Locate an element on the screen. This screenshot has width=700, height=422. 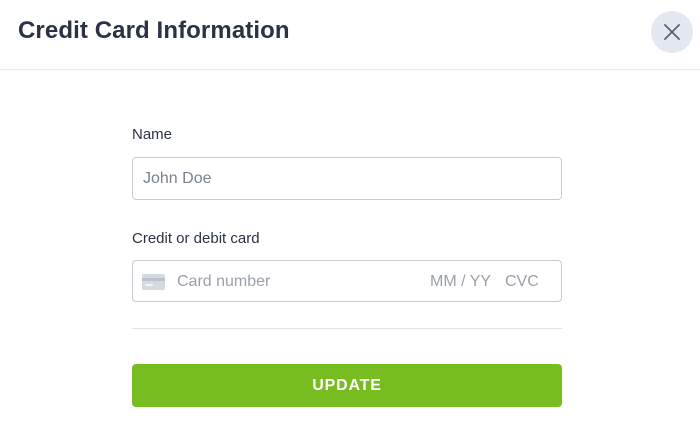
close-button is located at coordinates (672, 32).